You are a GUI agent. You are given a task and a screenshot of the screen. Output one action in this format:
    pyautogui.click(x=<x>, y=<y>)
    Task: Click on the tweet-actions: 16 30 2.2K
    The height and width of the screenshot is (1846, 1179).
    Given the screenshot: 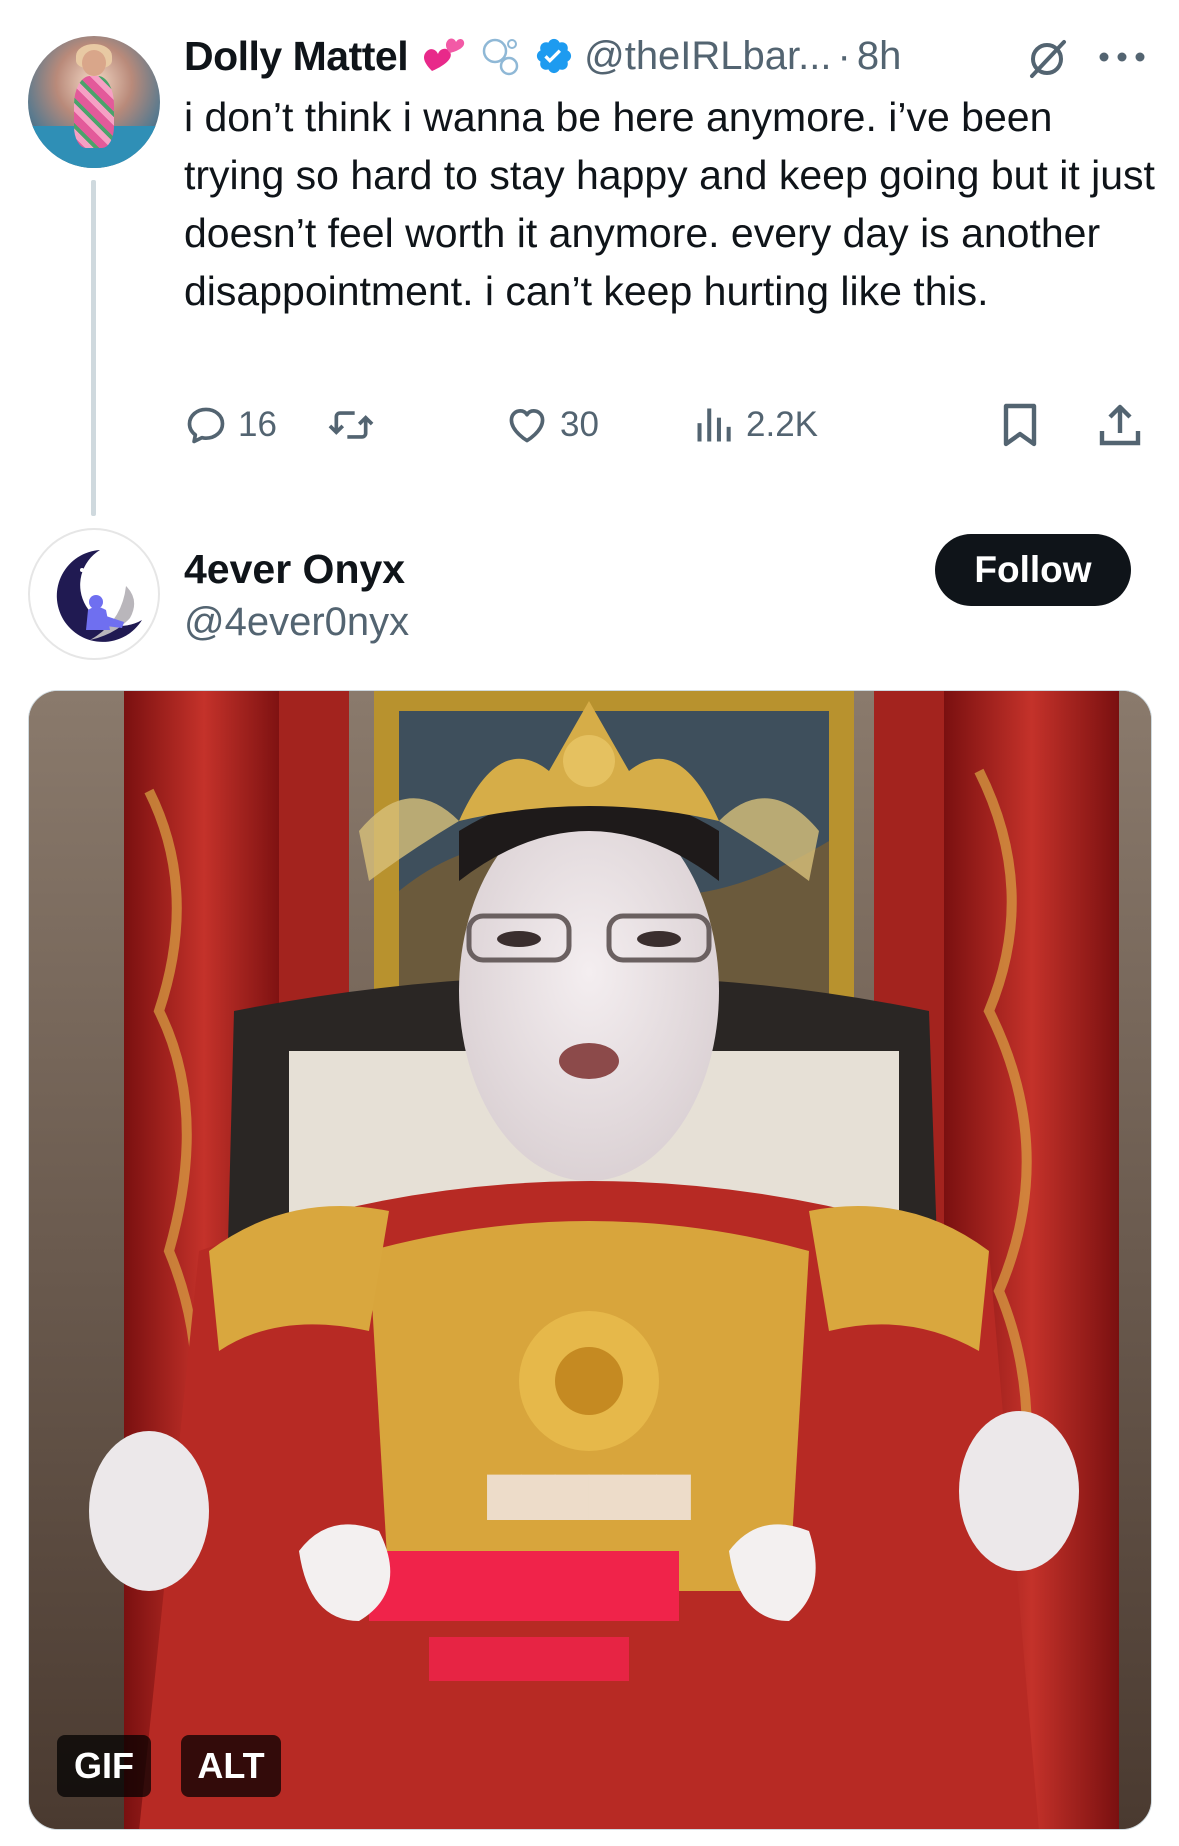 What is the action you would take?
    pyautogui.click(x=664, y=425)
    